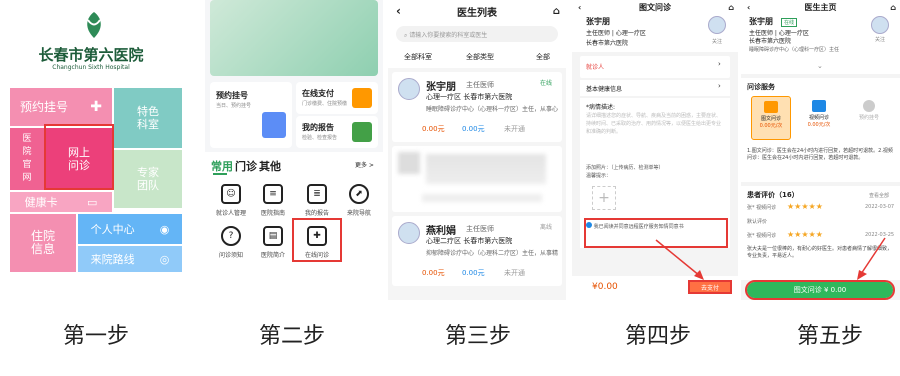  What do you see at coordinates (130, 259) in the screenshot?
I see `tile-route: 来院路线 ◎` at bounding box center [130, 259].